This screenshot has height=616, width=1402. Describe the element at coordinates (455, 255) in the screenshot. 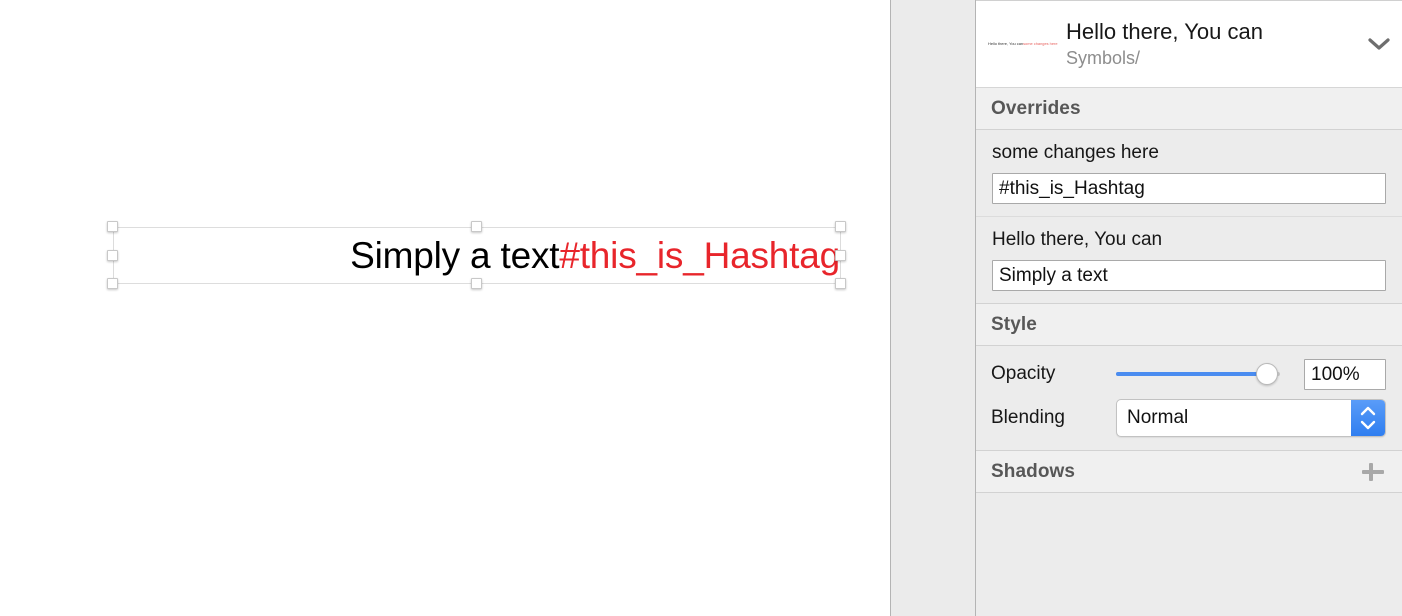

I see `layer-text-black: Simply a text` at that location.